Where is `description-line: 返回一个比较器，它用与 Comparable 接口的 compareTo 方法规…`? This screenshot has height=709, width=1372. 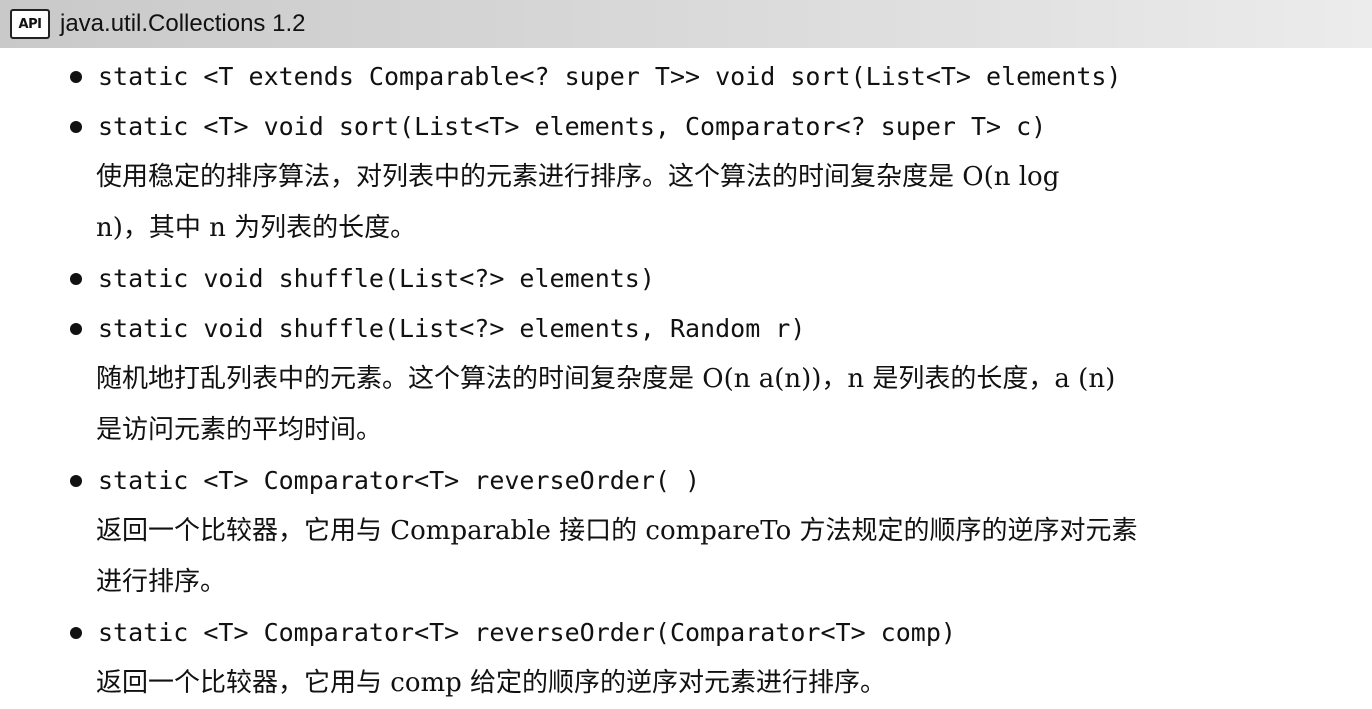 description-line: 返回一个比较器，它用与 Comparable 接口的 compareTo 方法规… is located at coordinates (617, 531).